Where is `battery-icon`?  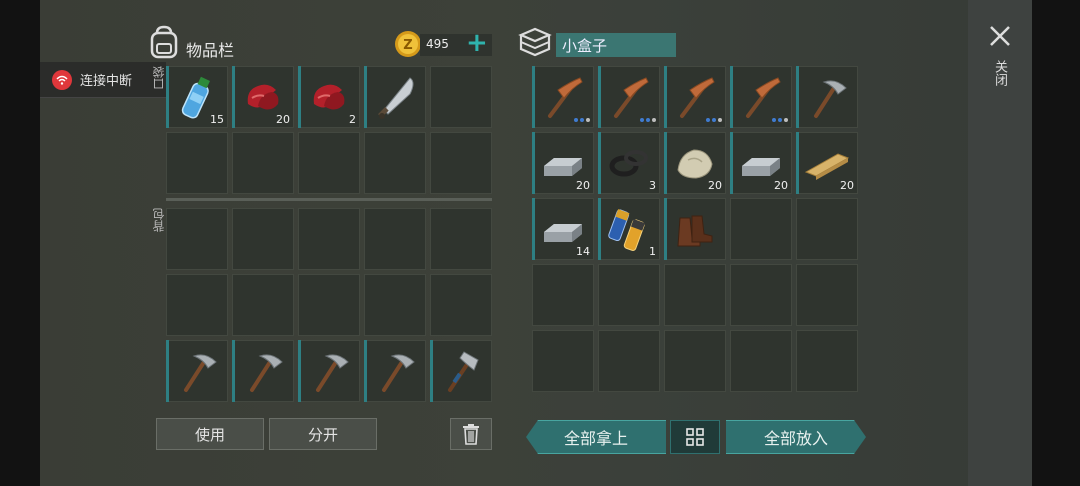 battery-icon is located at coordinates (626, 230).